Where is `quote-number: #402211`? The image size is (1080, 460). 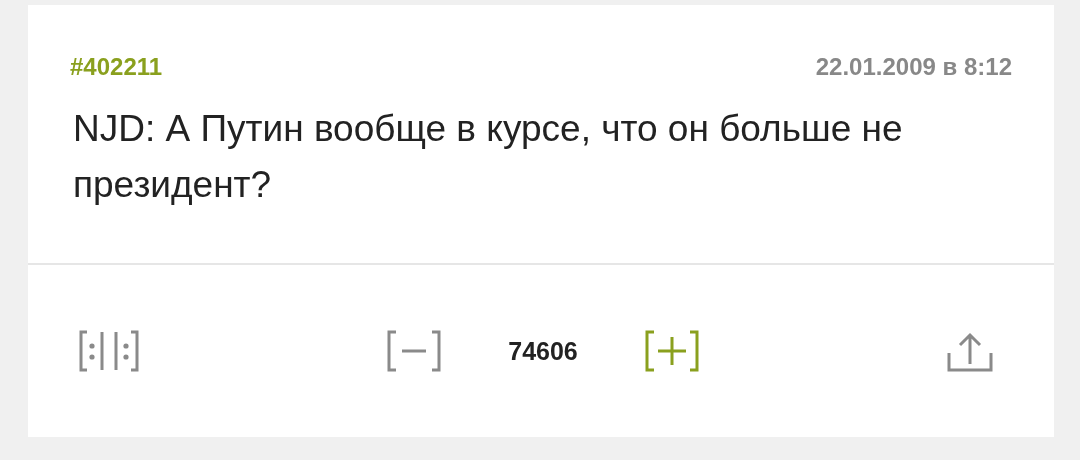 quote-number: #402211 is located at coordinates (116, 67).